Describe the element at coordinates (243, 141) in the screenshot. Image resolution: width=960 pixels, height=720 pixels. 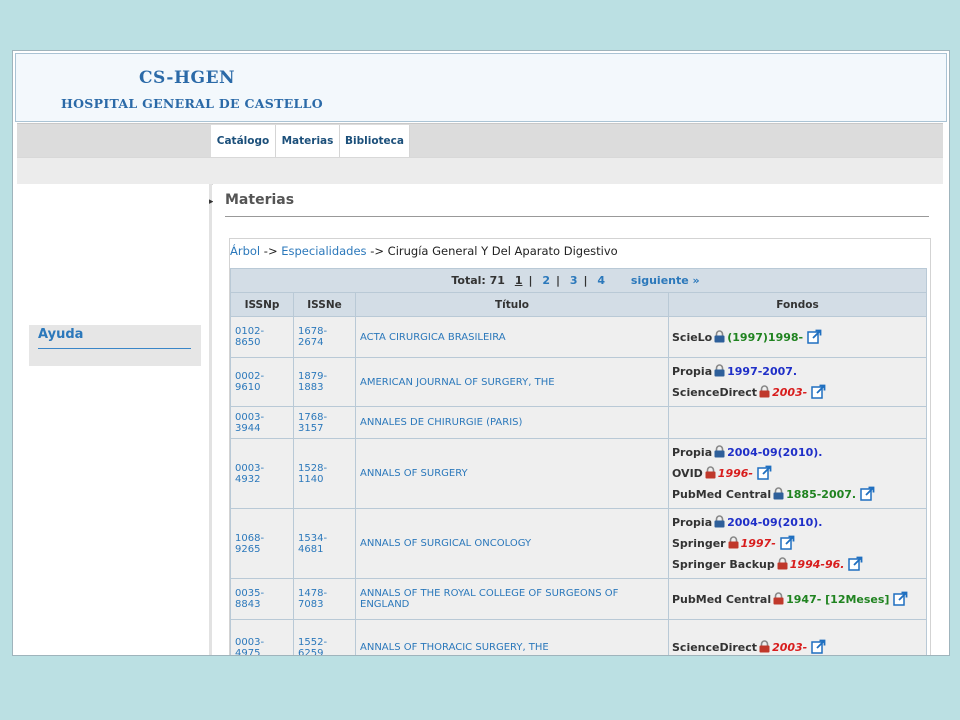
I see `tab-catalogo: Catálogo` at that location.